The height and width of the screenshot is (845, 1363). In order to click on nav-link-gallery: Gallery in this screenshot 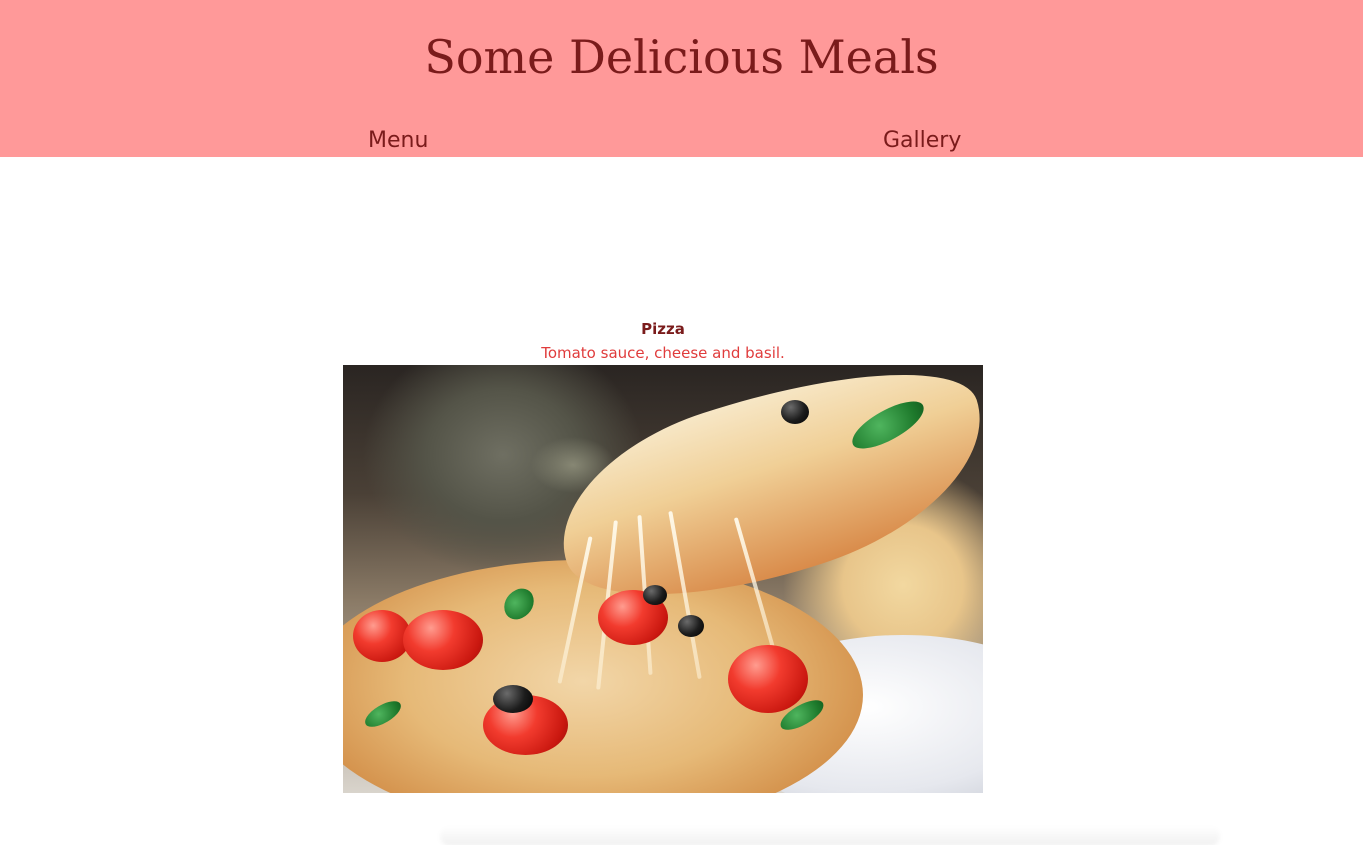, I will do `click(922, 141)`.